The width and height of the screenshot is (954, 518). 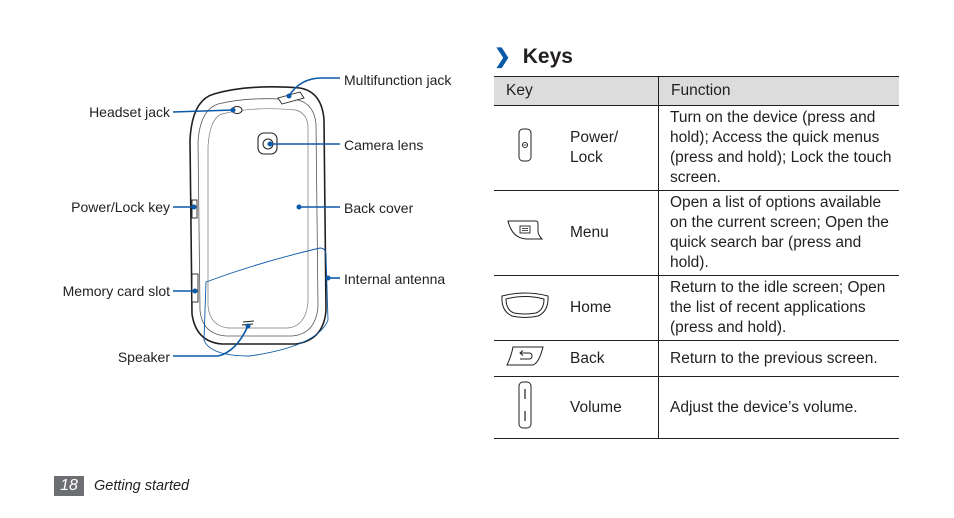 I want to click on section-heading: ❯ Keys, so click(x=533, y=56).